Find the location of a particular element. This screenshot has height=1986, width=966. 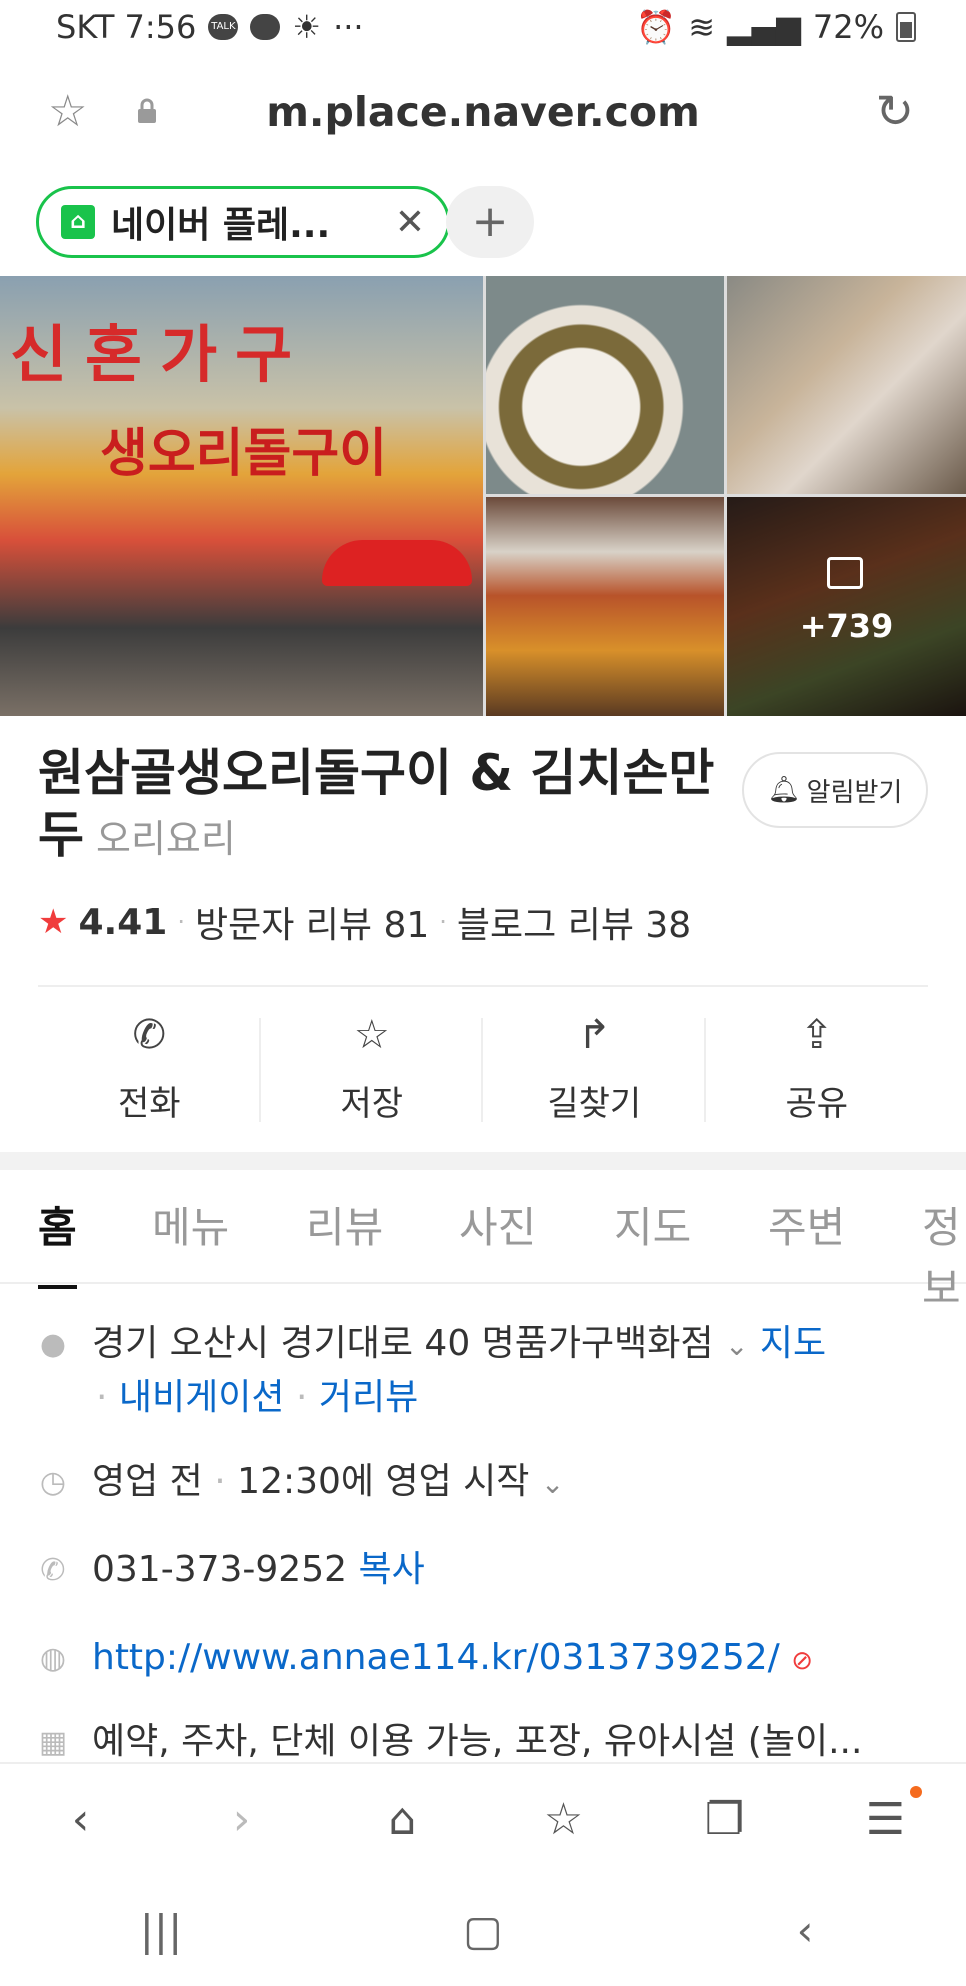

photo-grill: my is located at coordinates (846, 385).